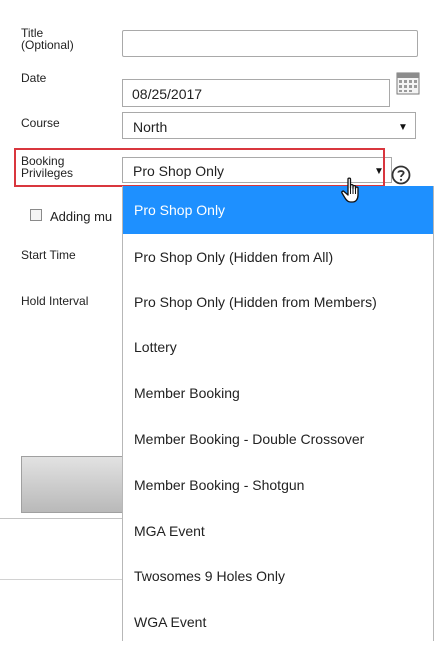 The image size is (437, 646). Describe the element at coordinates (278, 210) in the screenshot. I see `dropdown-option: Pro Shop Only` at that location.